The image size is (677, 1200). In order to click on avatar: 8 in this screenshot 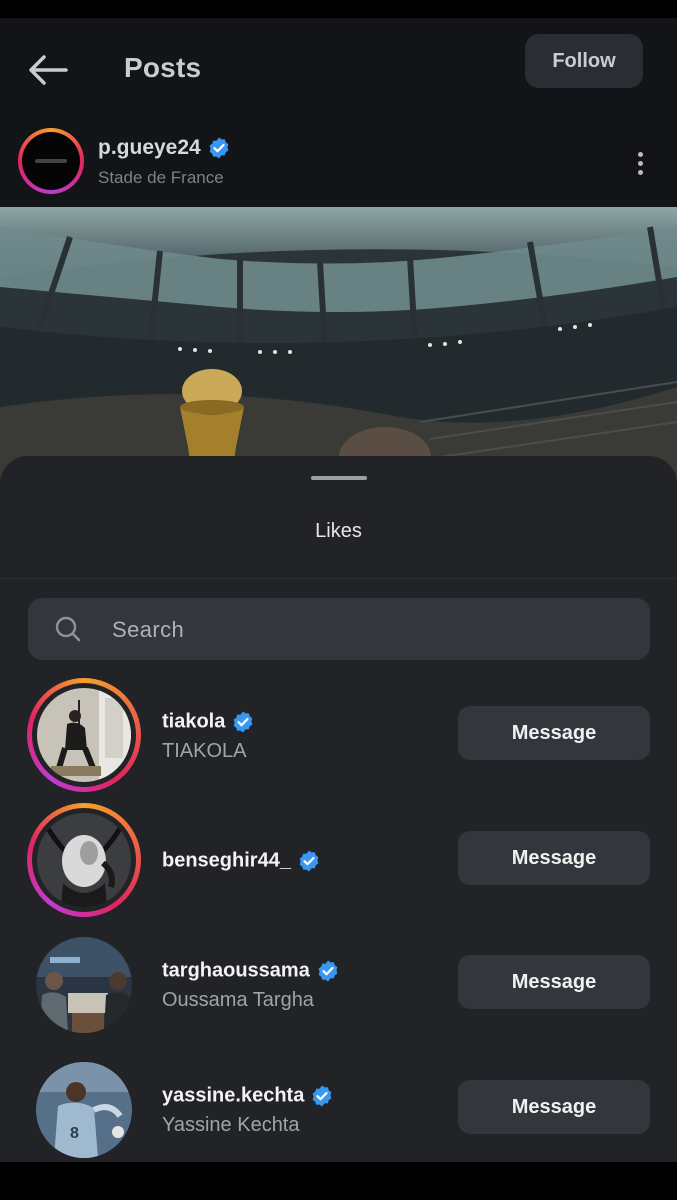, I will do `click(84, 1110)`.